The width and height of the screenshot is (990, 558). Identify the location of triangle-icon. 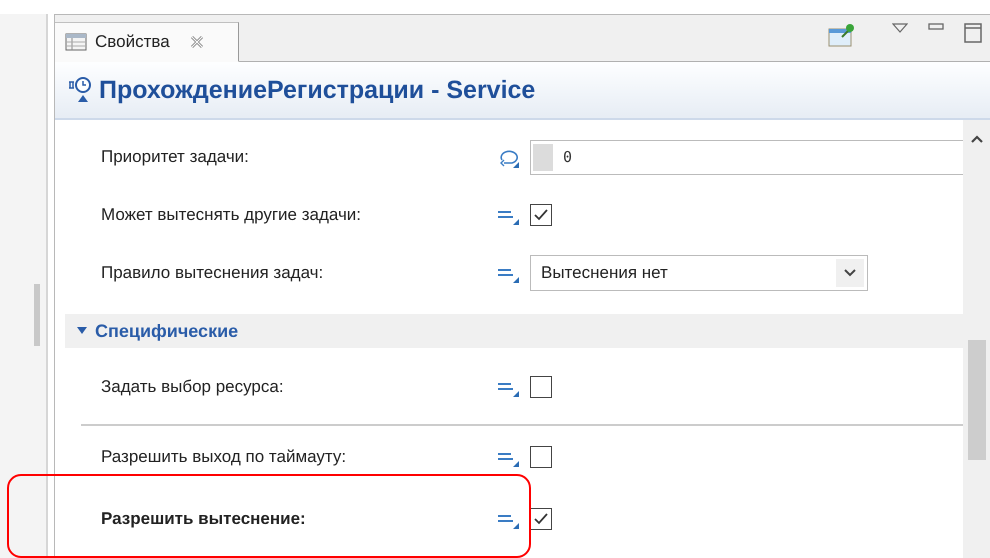
(82, 331).